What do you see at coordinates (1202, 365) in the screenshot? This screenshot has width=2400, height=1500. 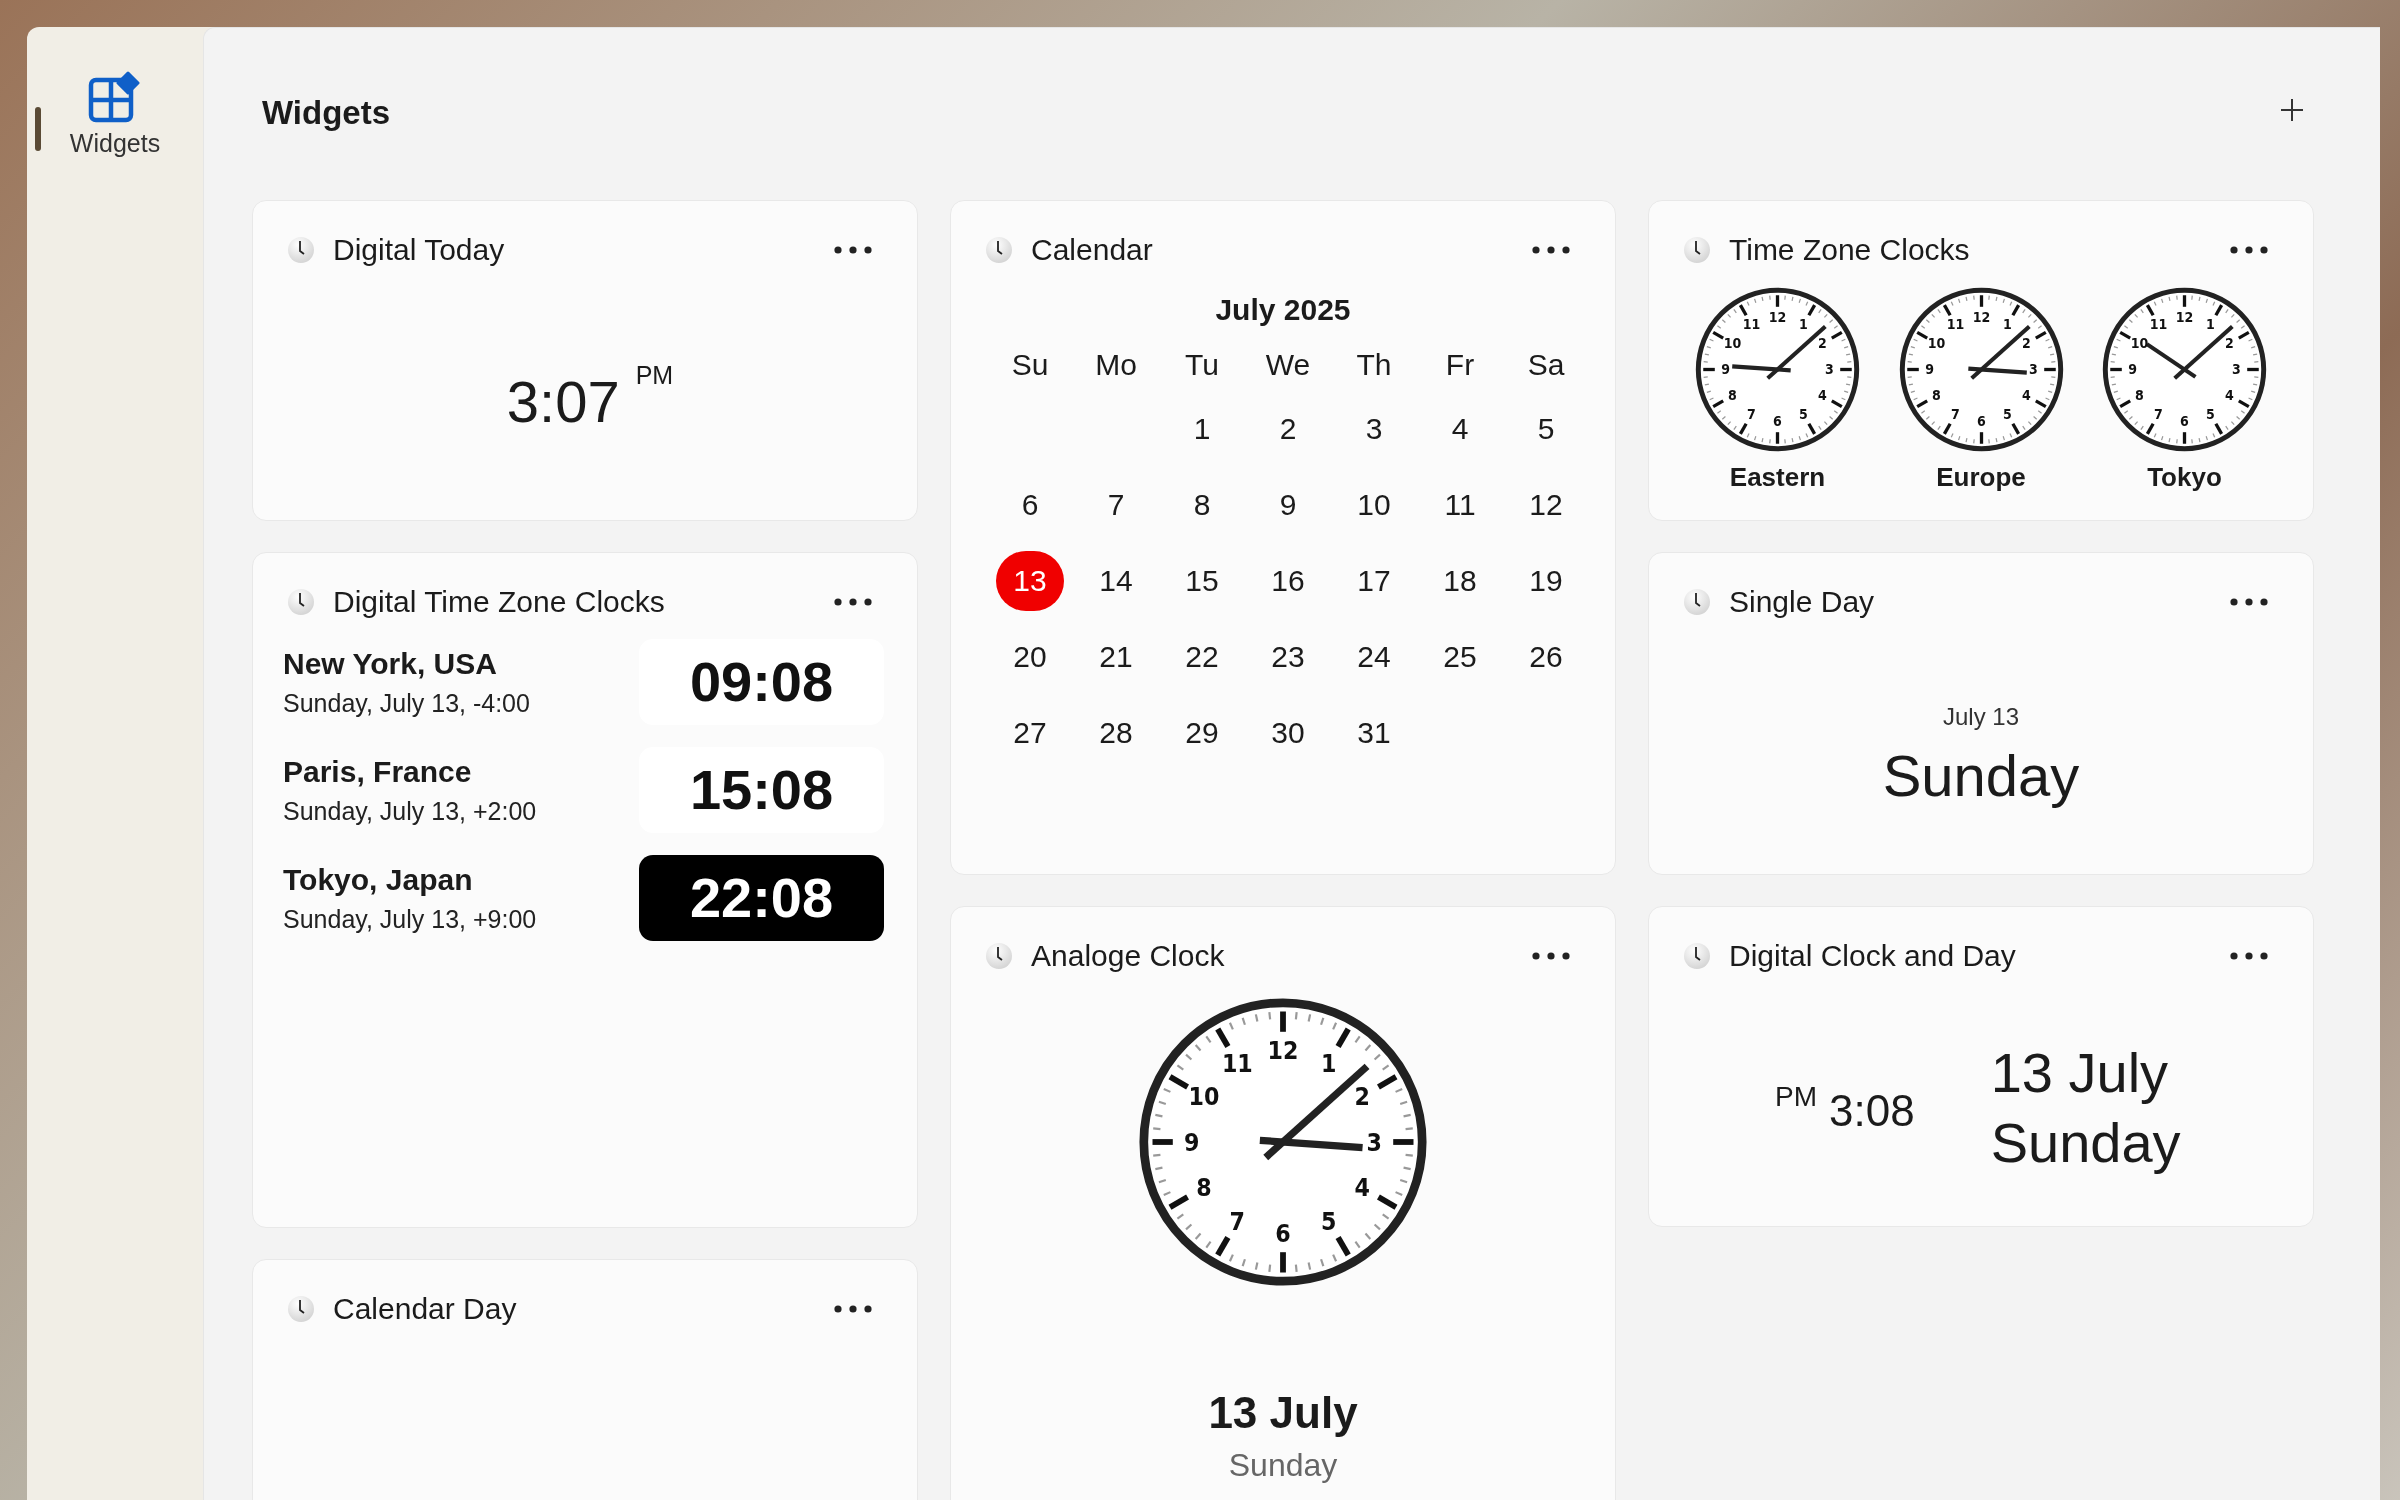 I see `weekday-label: Tu` at bounding box center [1202, 365].